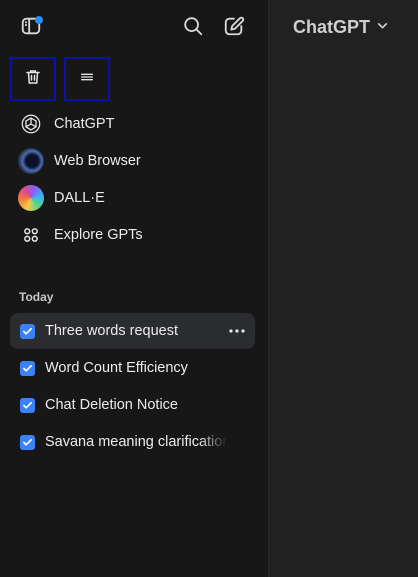  What do you see at coordinates (84, 124) in the screenshot?
I see `sidebar-item-label: ChatGPT` at bounding box center [84, 124].